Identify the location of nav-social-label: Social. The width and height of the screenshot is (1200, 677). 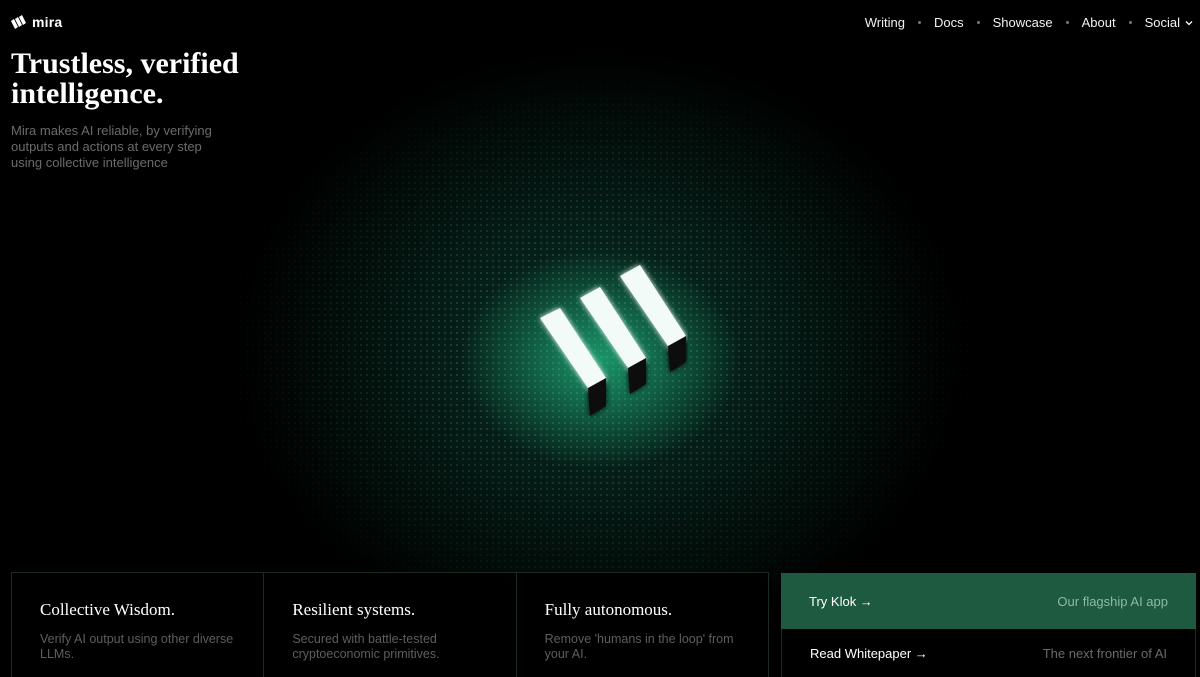
(1162, 22).